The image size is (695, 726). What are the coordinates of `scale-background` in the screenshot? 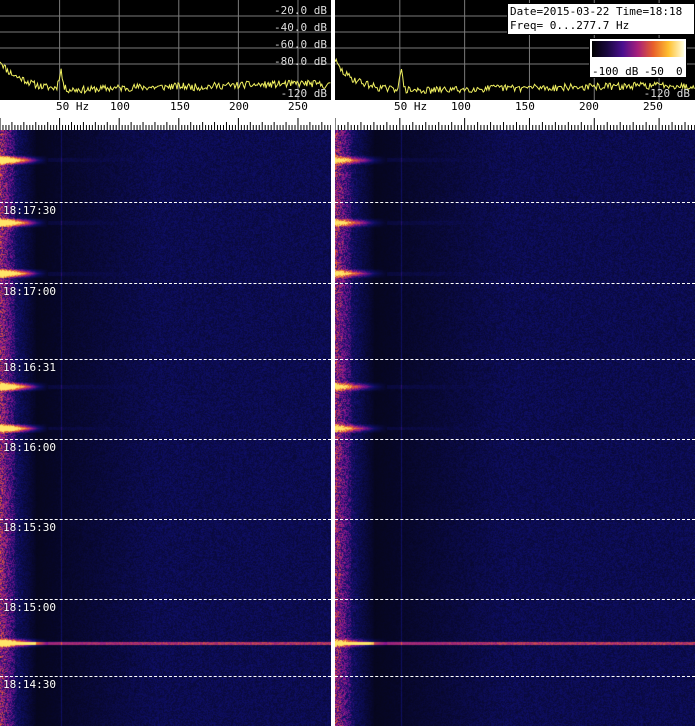 It's located at (165, 115).